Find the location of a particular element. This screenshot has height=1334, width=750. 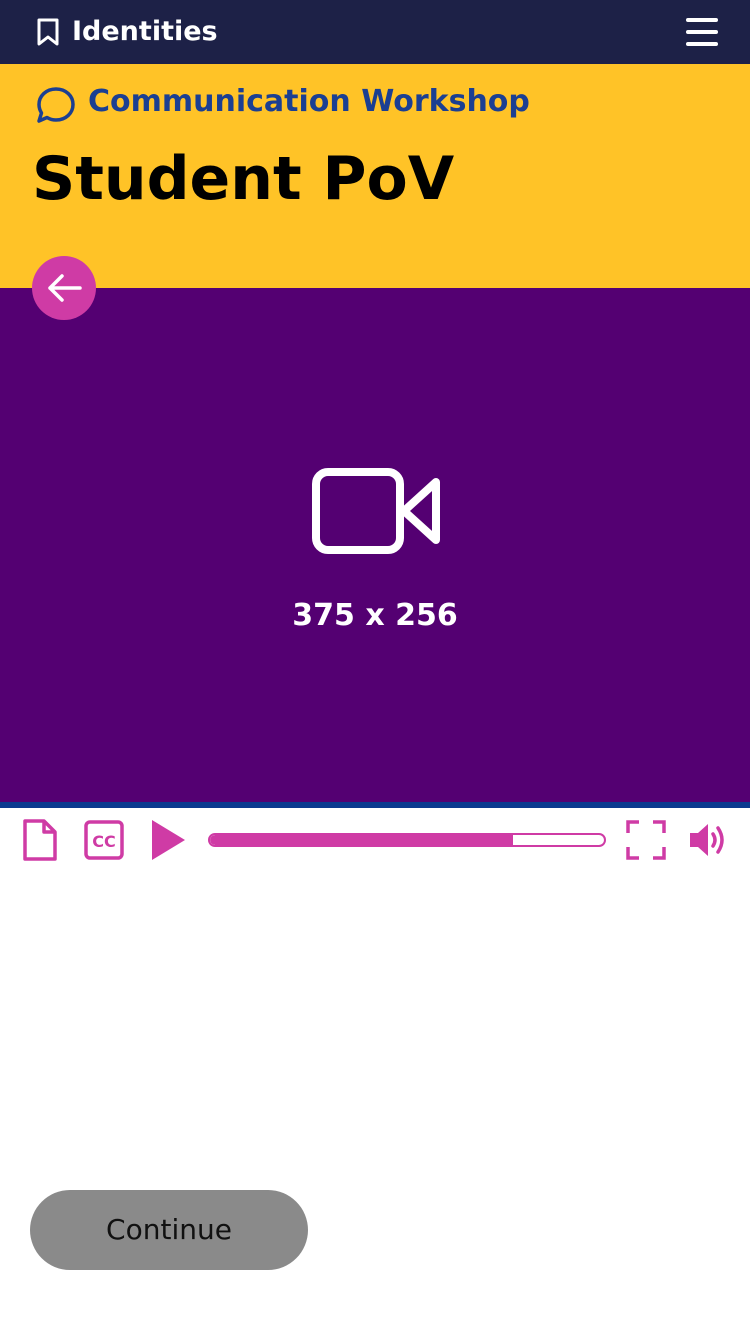

cc-label: CC is located at coordinates (103, 841).